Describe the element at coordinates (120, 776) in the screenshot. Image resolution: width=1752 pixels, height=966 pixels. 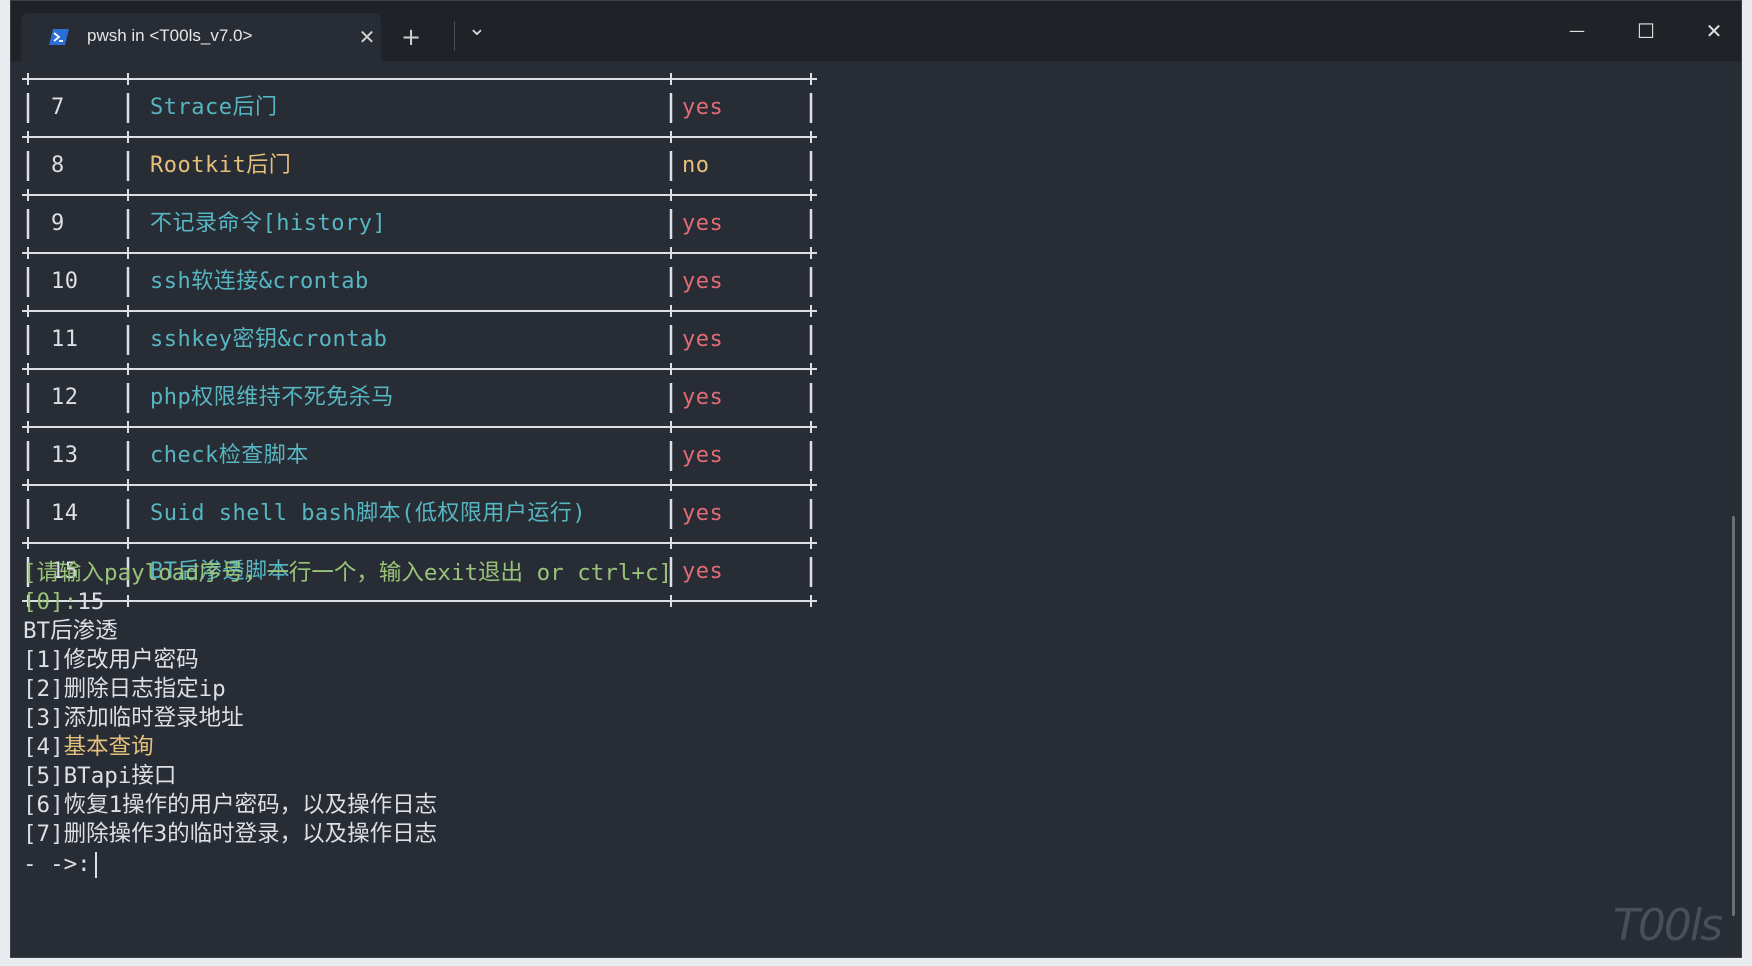
I see `menu-item-label: BTapi接口` at that location.